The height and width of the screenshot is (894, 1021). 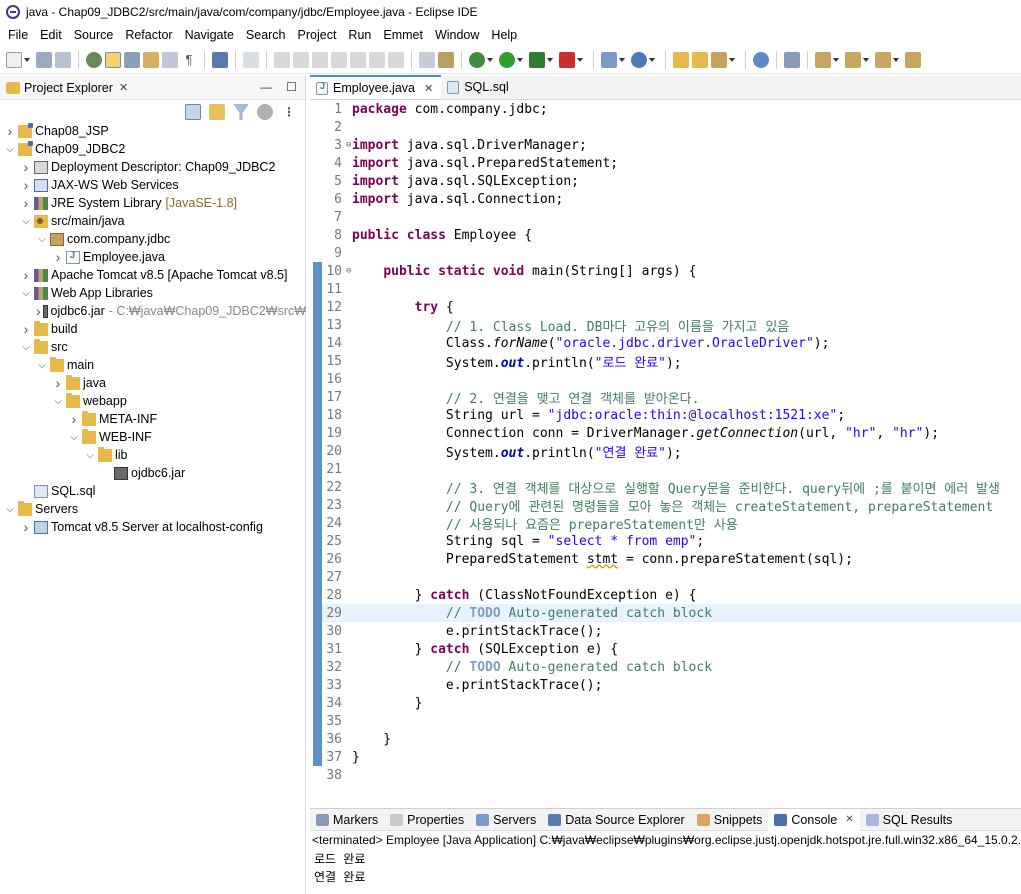 I want to click on run-icon, so click(x=507, y=59).